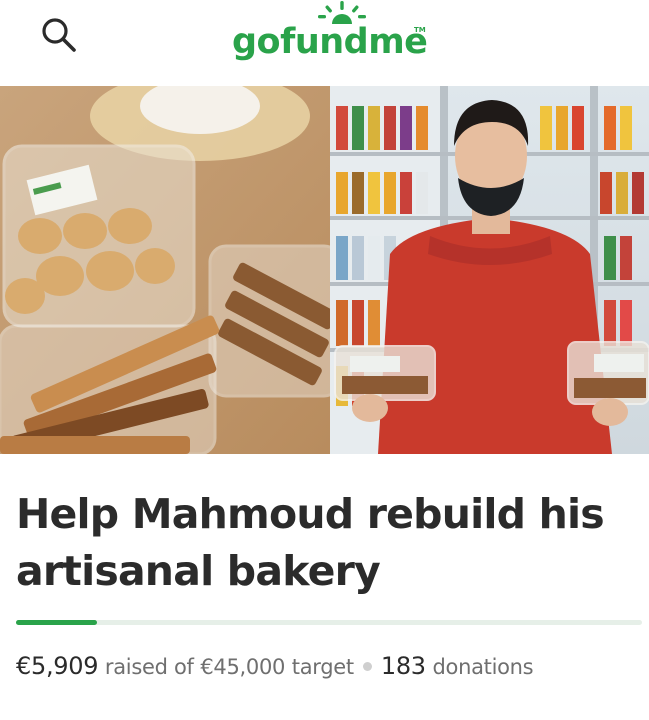  What do you see at coordinates (243, 667) in the screenshot?
I see `target-amount: €45,000` at bounding box center [243, 667].